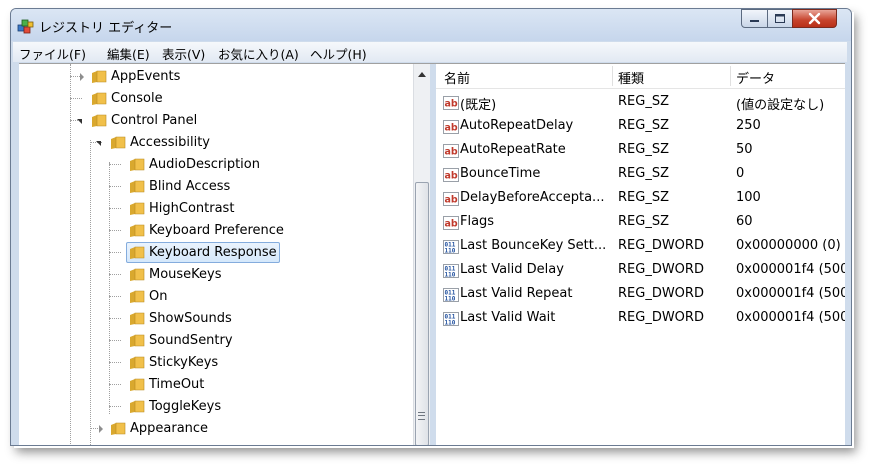 This screenshot has height=464, width=874. What do you see at coordinates (422, 313) in the screenshot?
I see `scroll-thumb` at bounding box center [422, 313].